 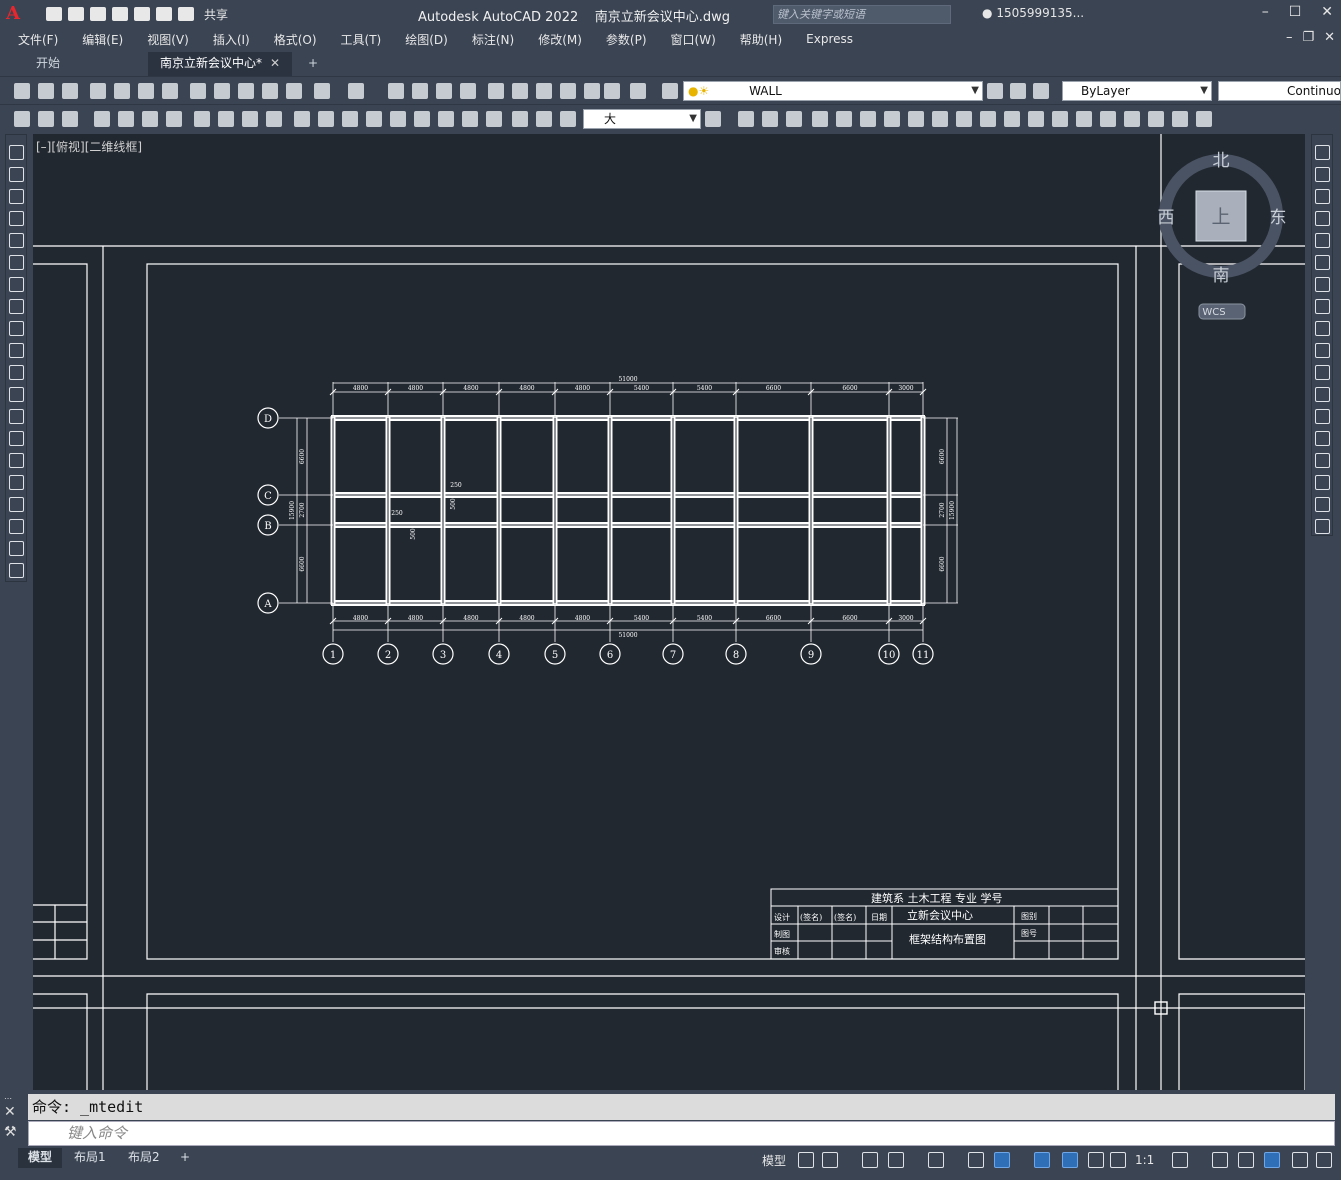 What do you see at coordinates (16, 174) in the screenshot?
I see `construction-line-icon` at bounding box center [16, 174].